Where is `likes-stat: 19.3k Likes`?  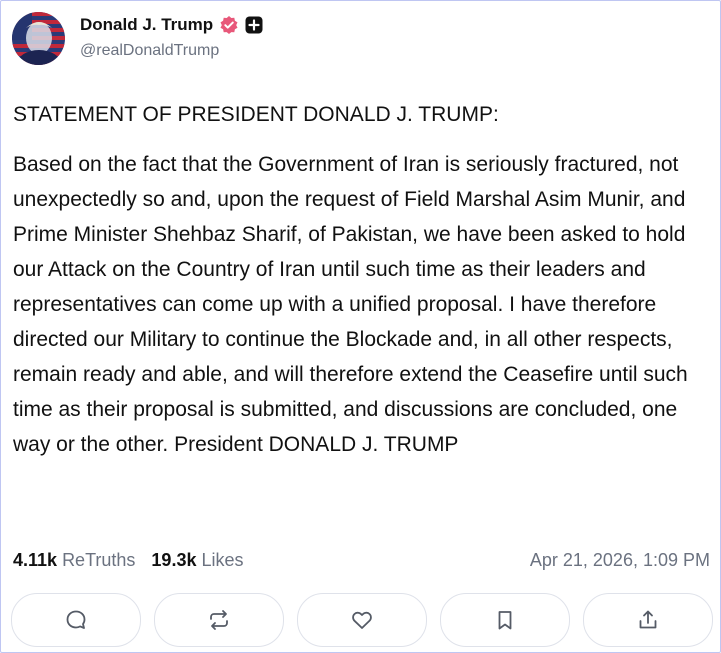 likes-stat: 19.3k Likes is located at coordinates (197, 560).